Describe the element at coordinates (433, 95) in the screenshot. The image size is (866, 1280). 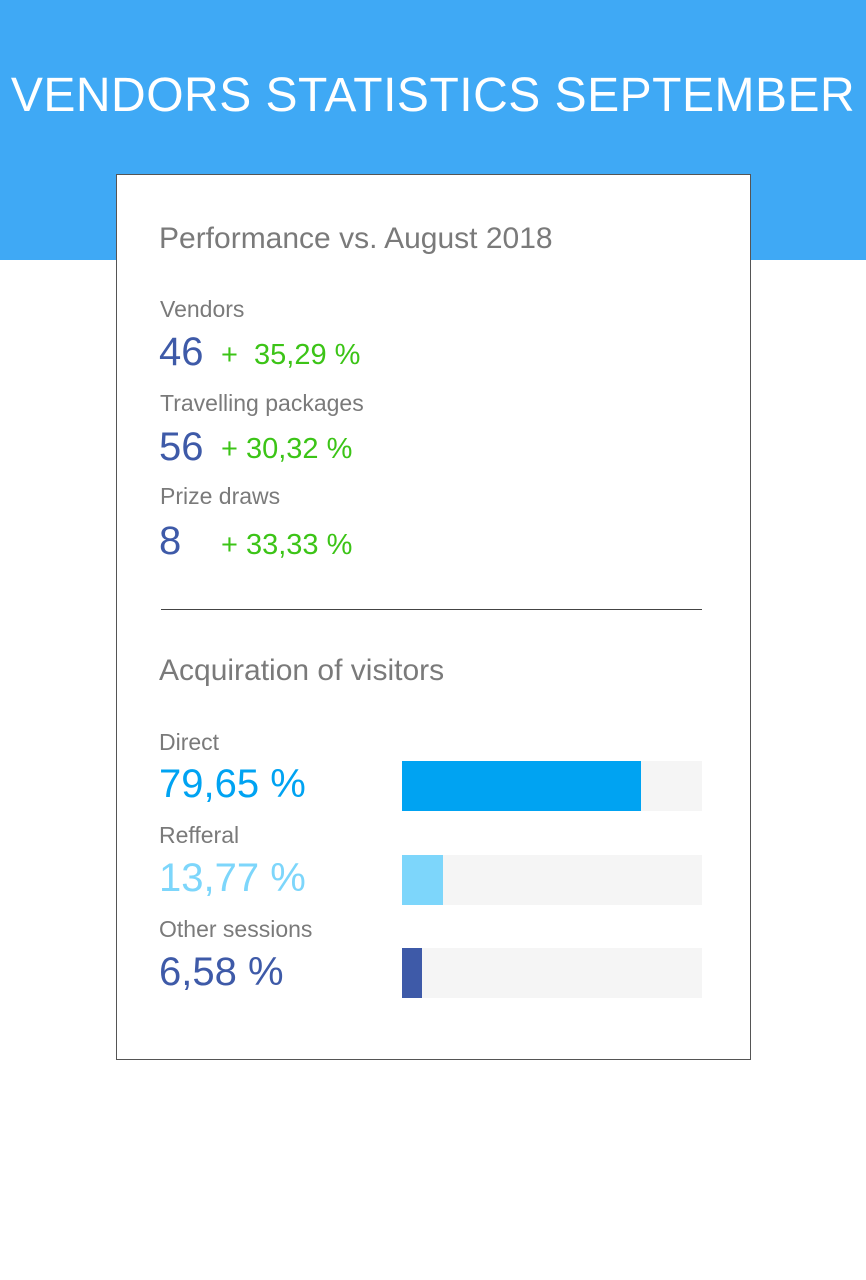
I see `page-title: VENDORS STATISTICS SEPTEMBER` at that location.